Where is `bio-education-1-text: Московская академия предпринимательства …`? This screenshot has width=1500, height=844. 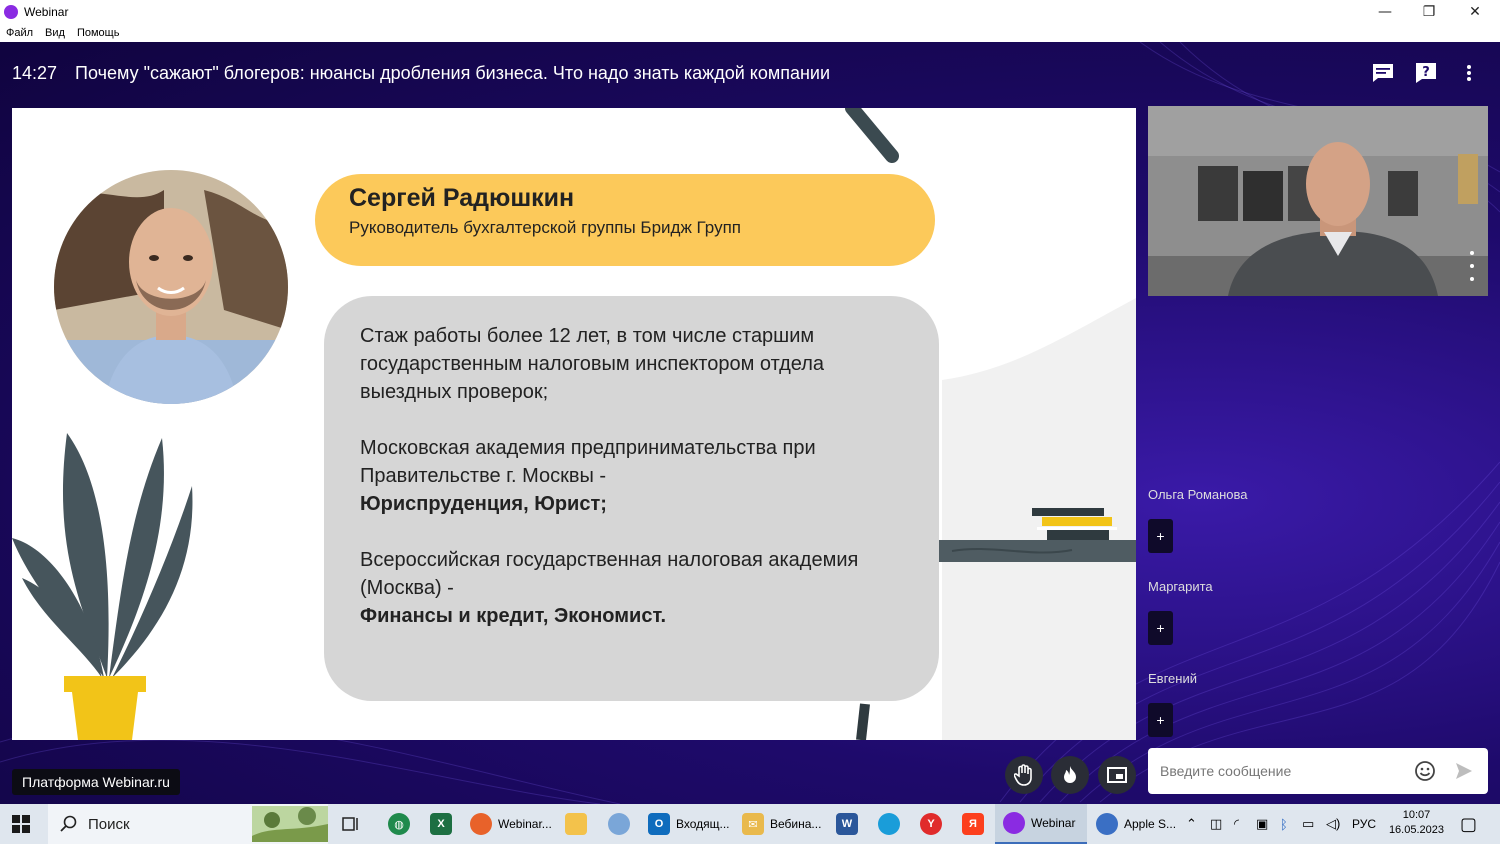
bio-education-1-text: Московская академия предпринимательства … is located at coordinates (588, 462).